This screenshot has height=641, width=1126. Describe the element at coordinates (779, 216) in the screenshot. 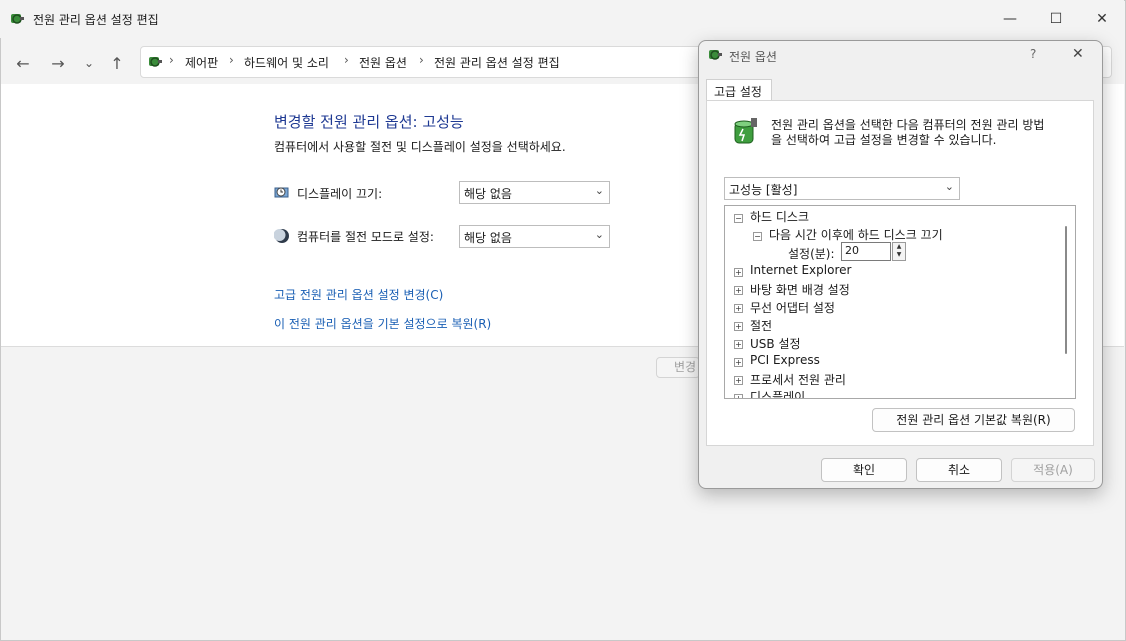

I see `tree-item-hard-disk: 하드 디스크` at that location.